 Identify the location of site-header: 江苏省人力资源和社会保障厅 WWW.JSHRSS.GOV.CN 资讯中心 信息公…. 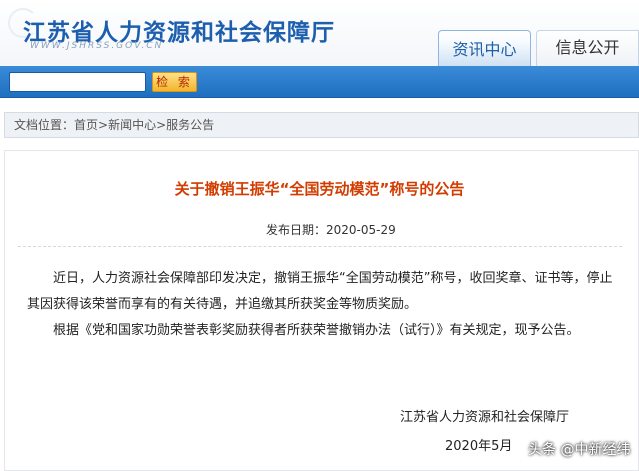
(319, 33).